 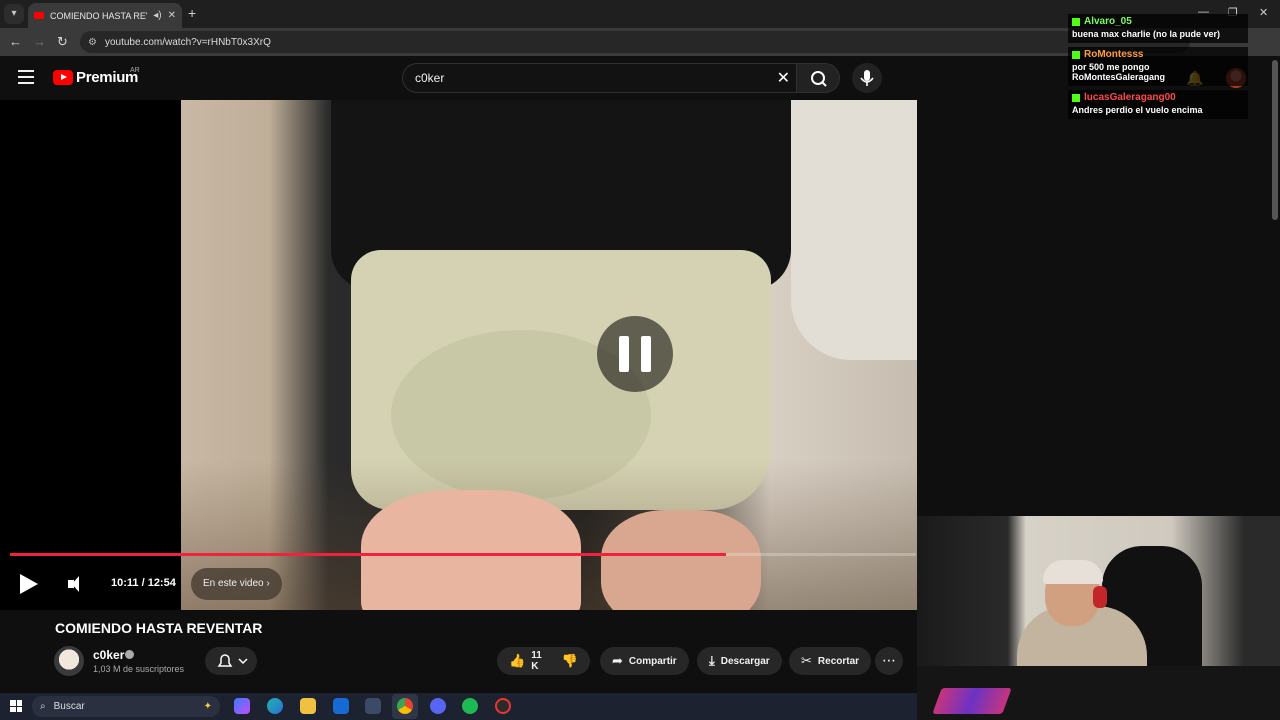 I want to click on edge-icon, so click(x=275, y=706).